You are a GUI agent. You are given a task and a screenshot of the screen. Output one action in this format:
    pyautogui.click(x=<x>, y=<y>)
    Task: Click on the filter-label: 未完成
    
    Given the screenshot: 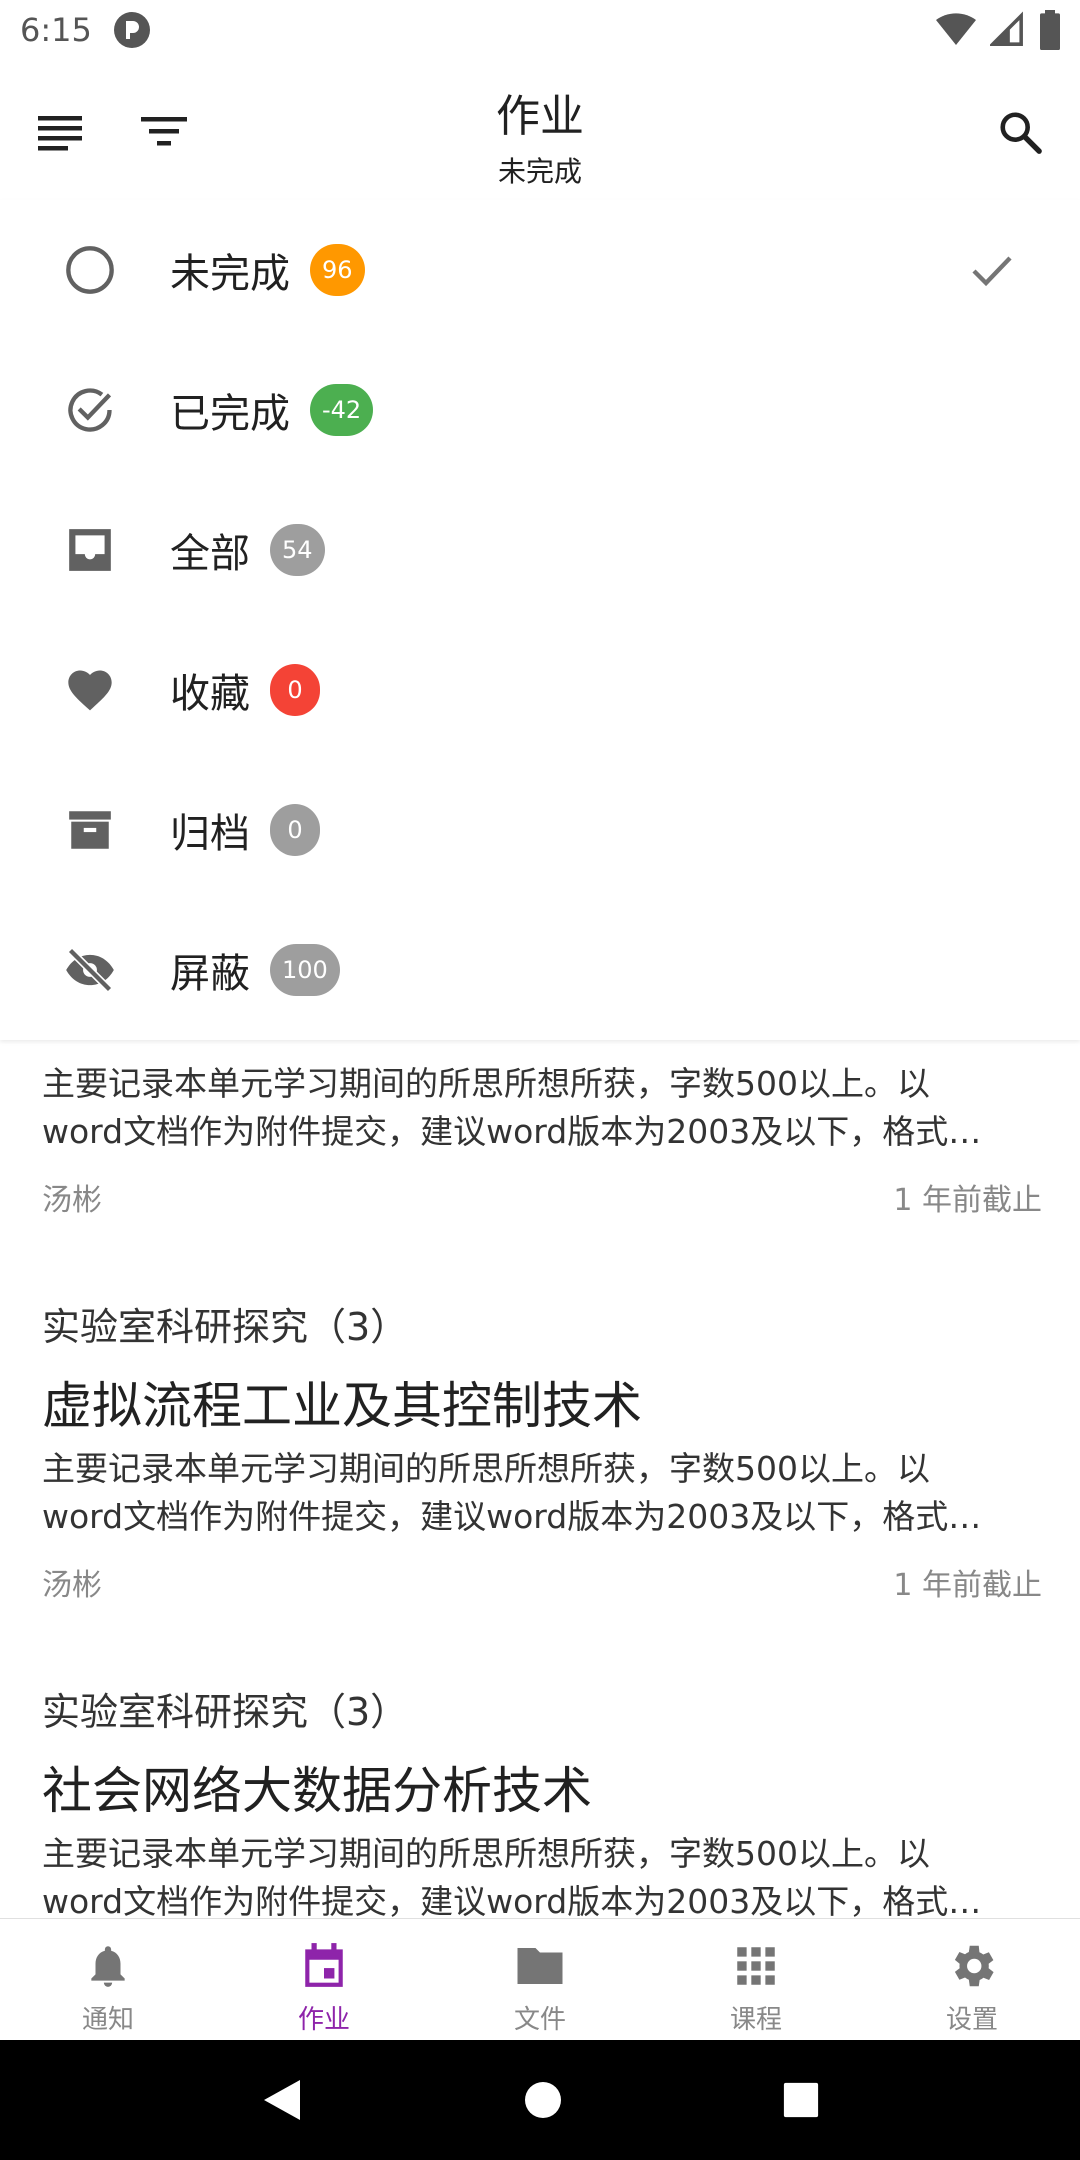 What is the action you would take?
    pyautogui.click(x=230, y=274)
    